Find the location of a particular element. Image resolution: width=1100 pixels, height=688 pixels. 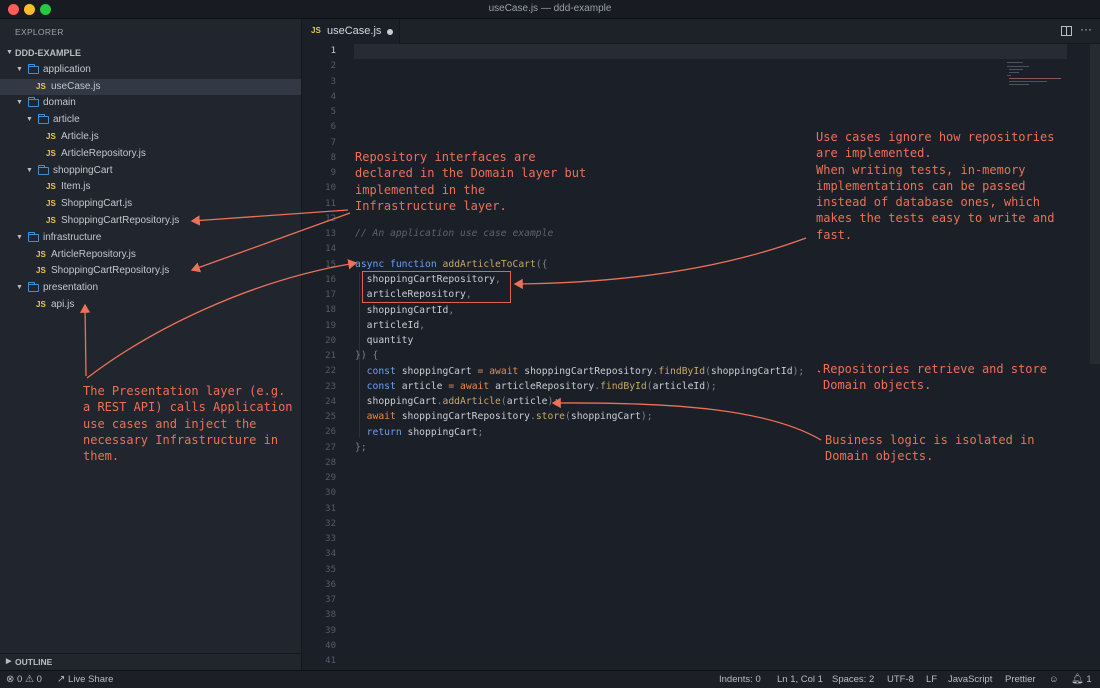

feedback-smiley-icon: ☺ is located at coordinates (1054, 679).